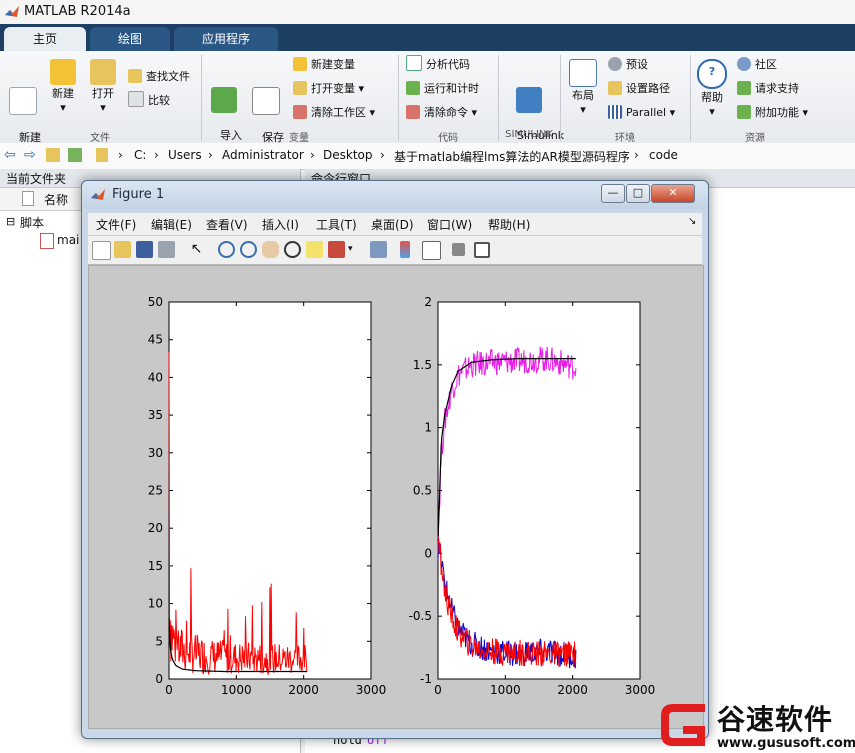  What do you see at coordinates (509, 224) in the screenshot?
I see `menu-help: 帮助(H)` at bounding box center [509, 224].